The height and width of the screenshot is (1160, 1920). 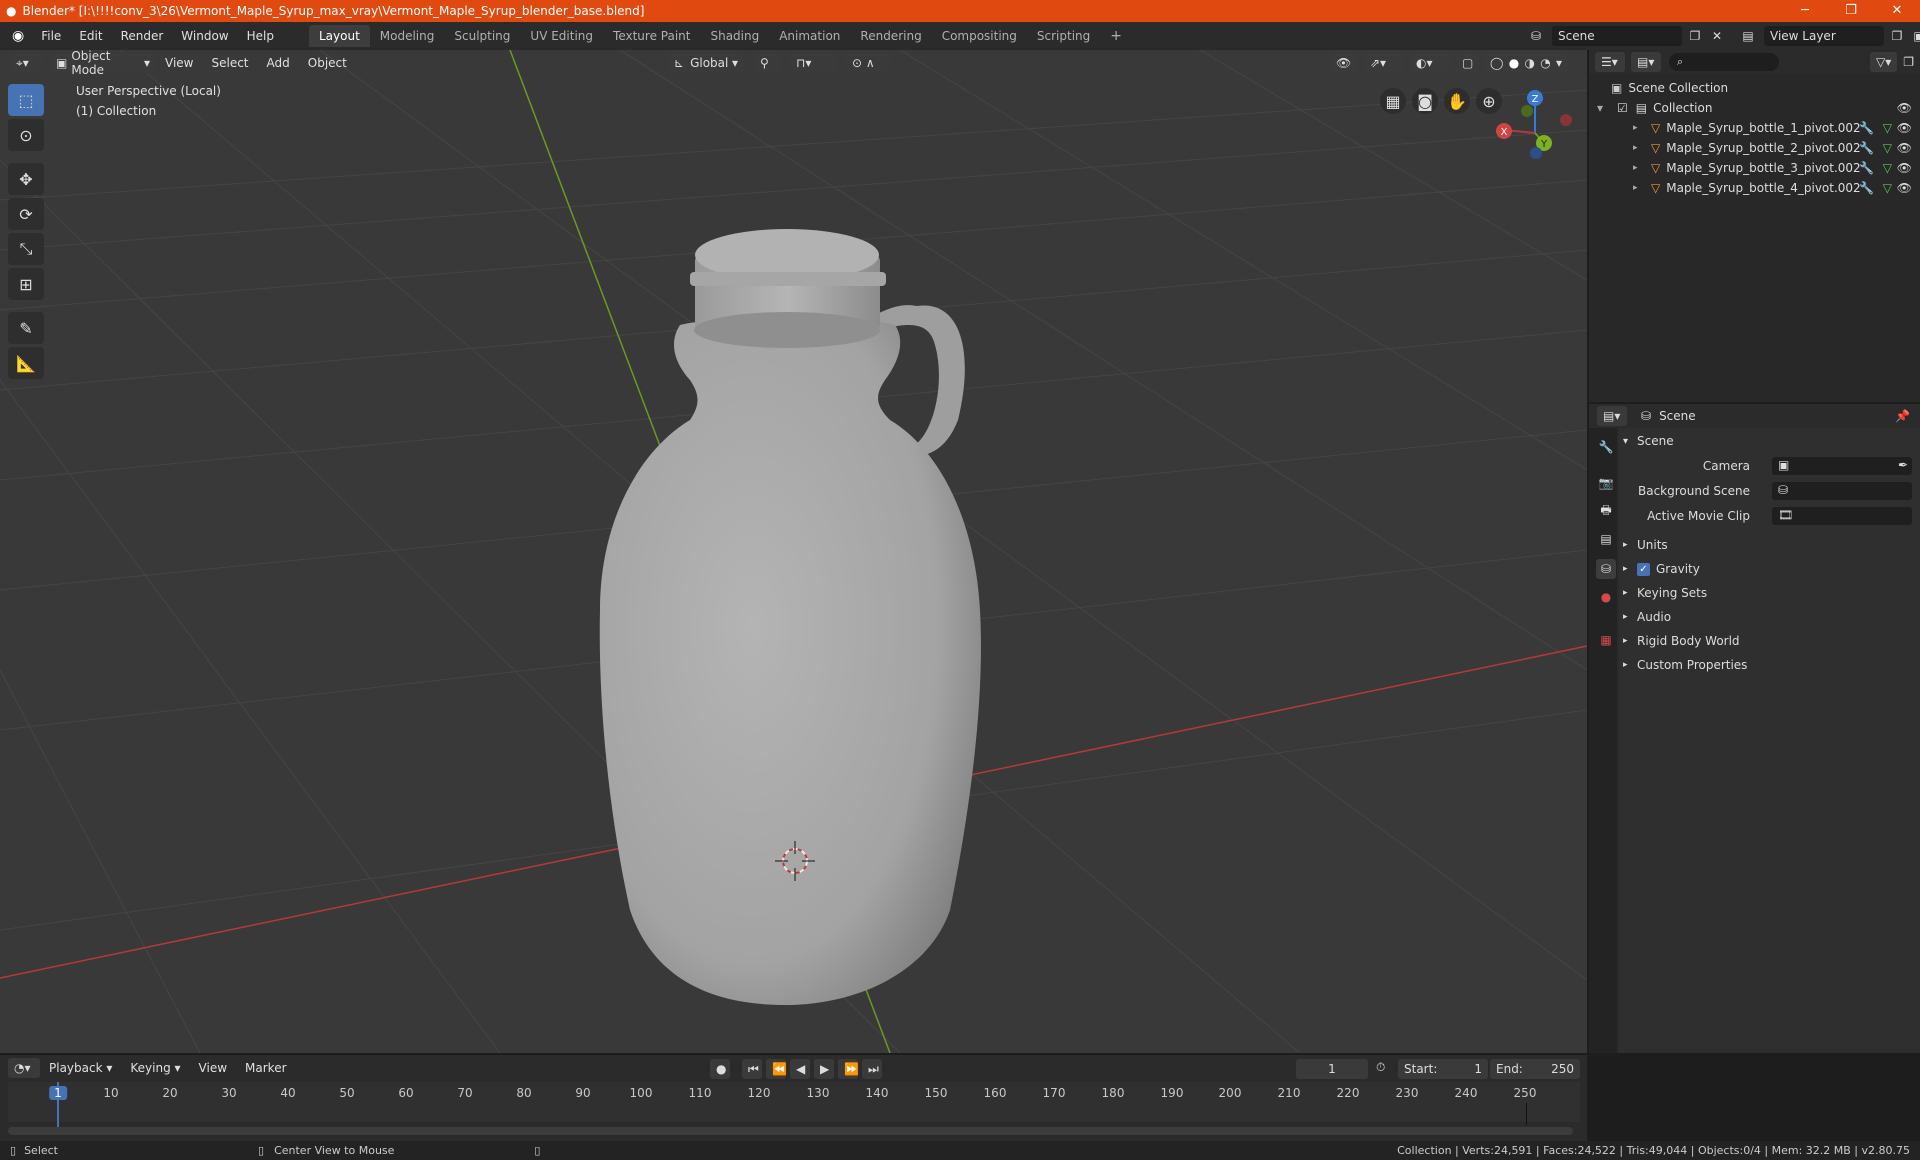 What do you see at coordinates (213, 1068) in the screenshot?
I see `timeline-view-menu: View` at bounding box center [213, 1068].